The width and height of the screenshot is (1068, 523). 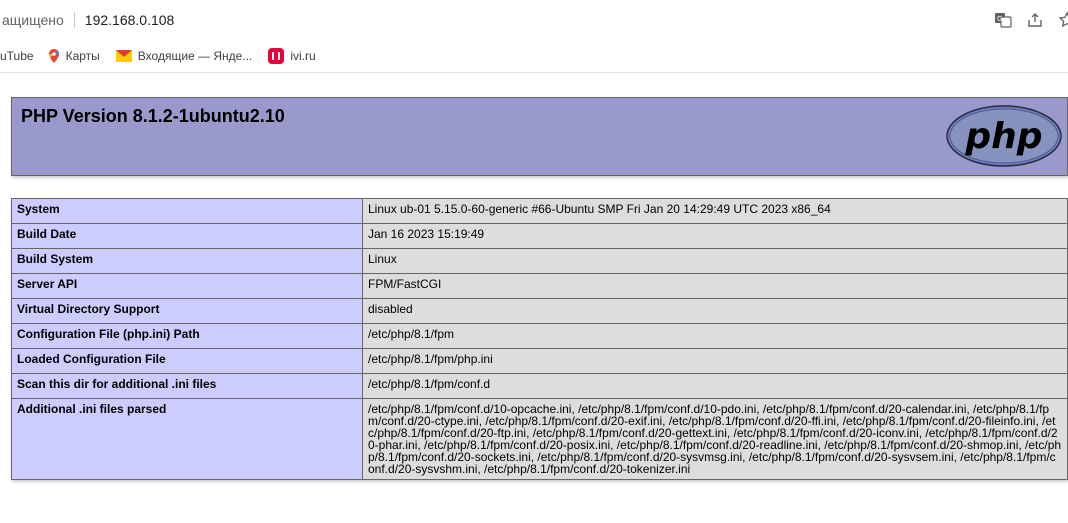 What do you see at coordinates (715, 311) in the screenshot?
I see `row-value: disabled` at bounding box center [715, 311].